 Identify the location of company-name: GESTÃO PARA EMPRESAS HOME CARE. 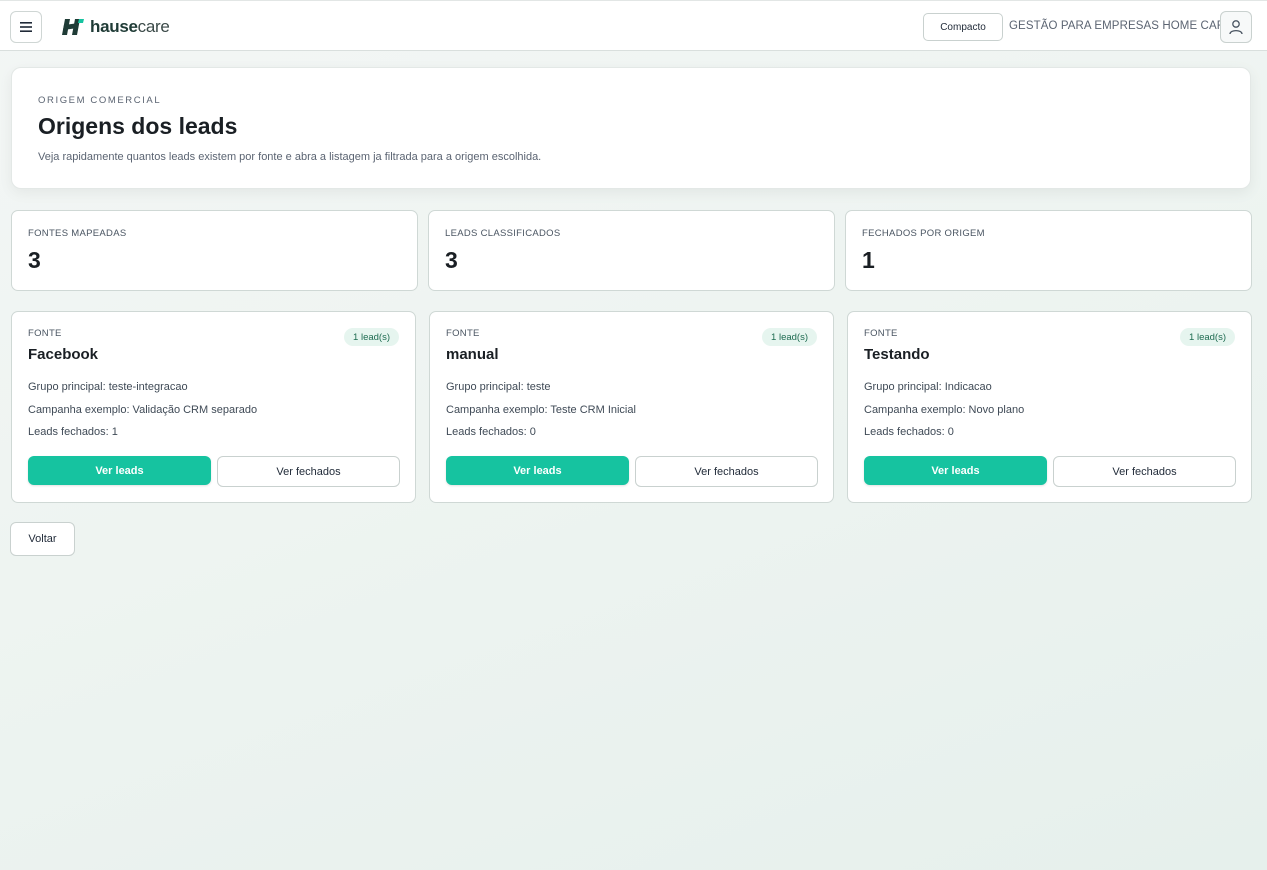
(1121, 26).